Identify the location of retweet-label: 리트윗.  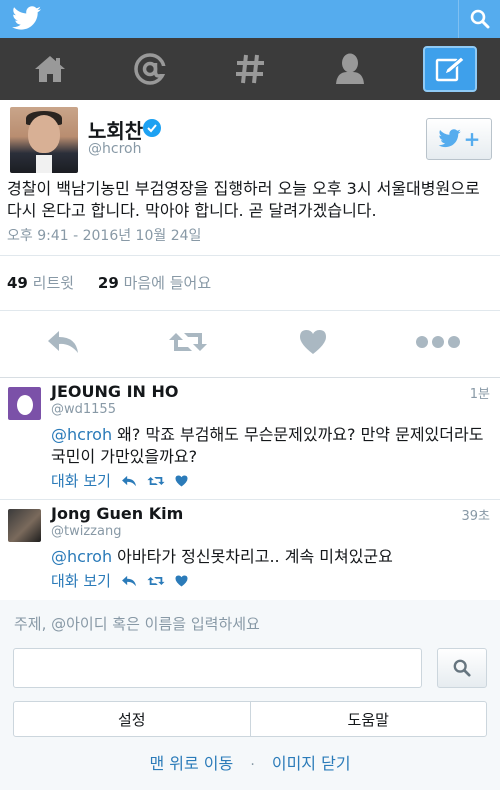
(53, 283).